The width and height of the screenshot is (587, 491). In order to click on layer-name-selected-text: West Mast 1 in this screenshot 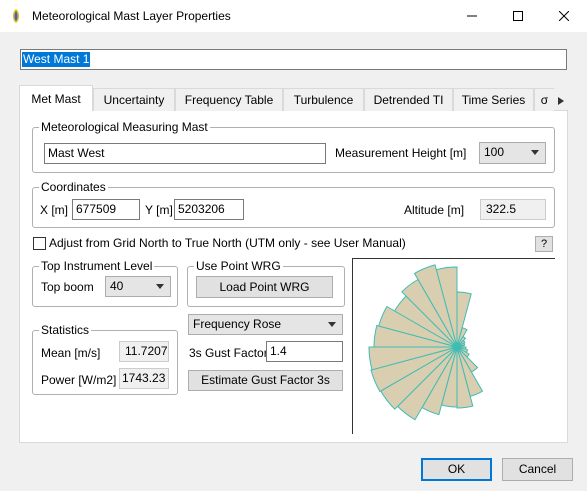, I will do `click(56, 59)`.